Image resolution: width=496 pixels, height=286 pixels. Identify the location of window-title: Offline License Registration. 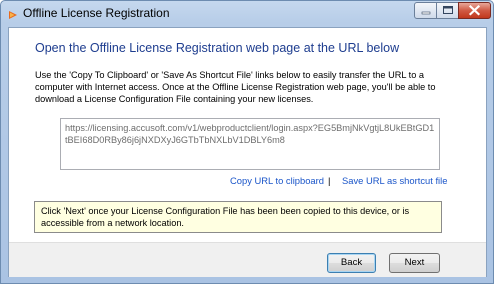
(96, 13).